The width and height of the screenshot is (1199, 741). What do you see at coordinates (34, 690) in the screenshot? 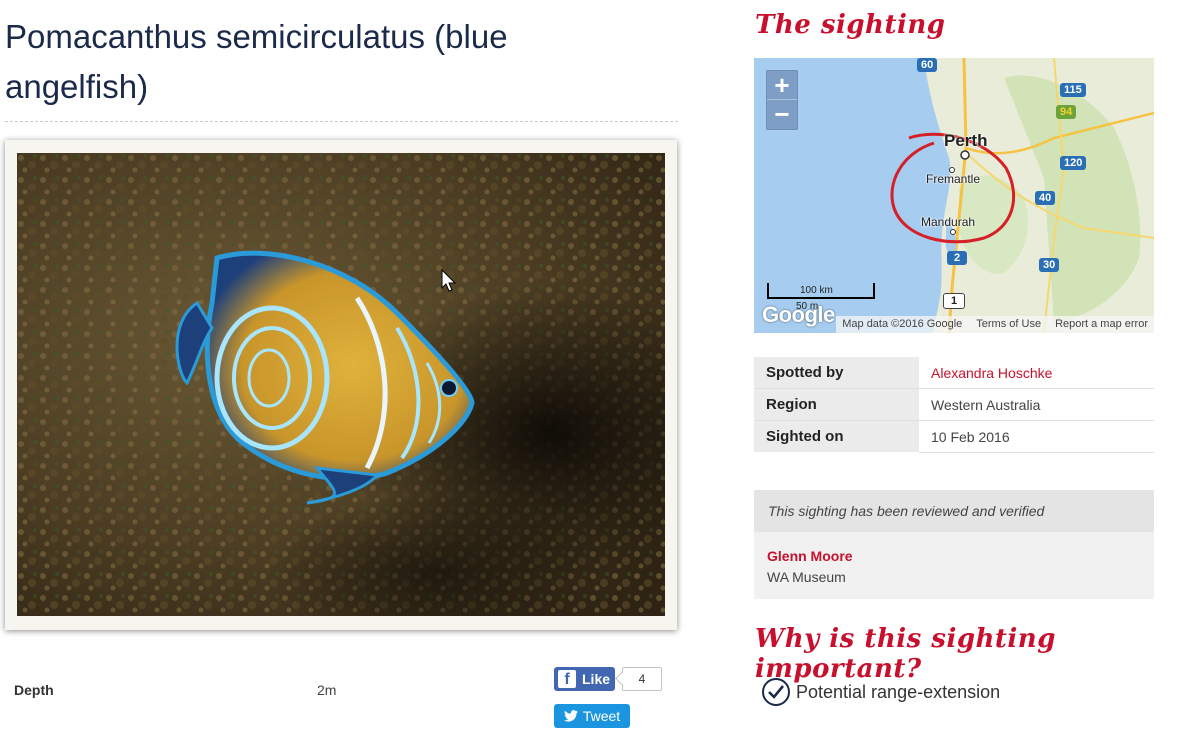
I see `depth-label: Depth` at bounding box center [34, 690].